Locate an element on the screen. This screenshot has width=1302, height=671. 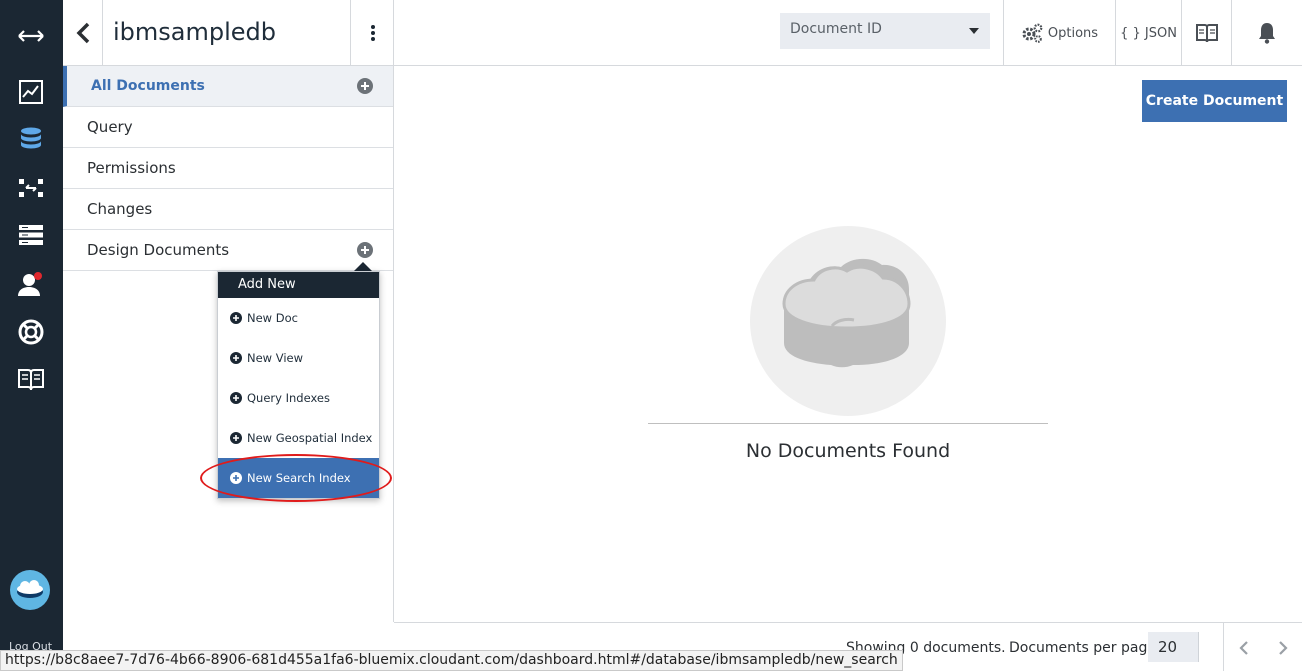
account-icon is located at coordinates (31, 284).